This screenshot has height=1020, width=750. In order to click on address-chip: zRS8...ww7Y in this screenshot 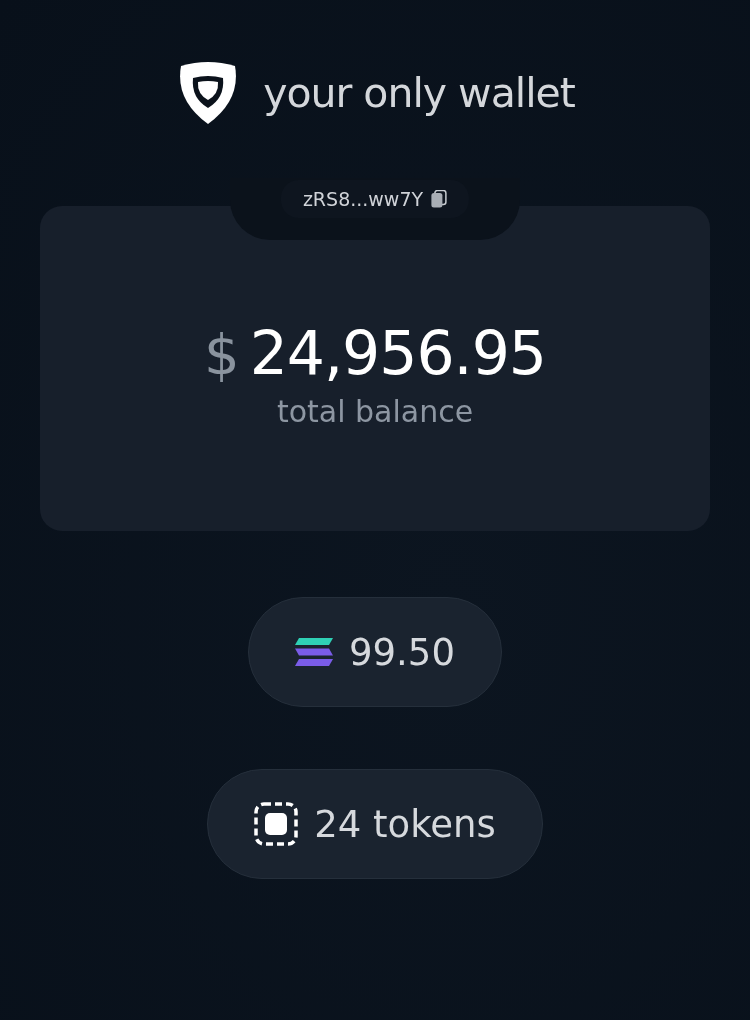, I will do `click(375, 199)`.